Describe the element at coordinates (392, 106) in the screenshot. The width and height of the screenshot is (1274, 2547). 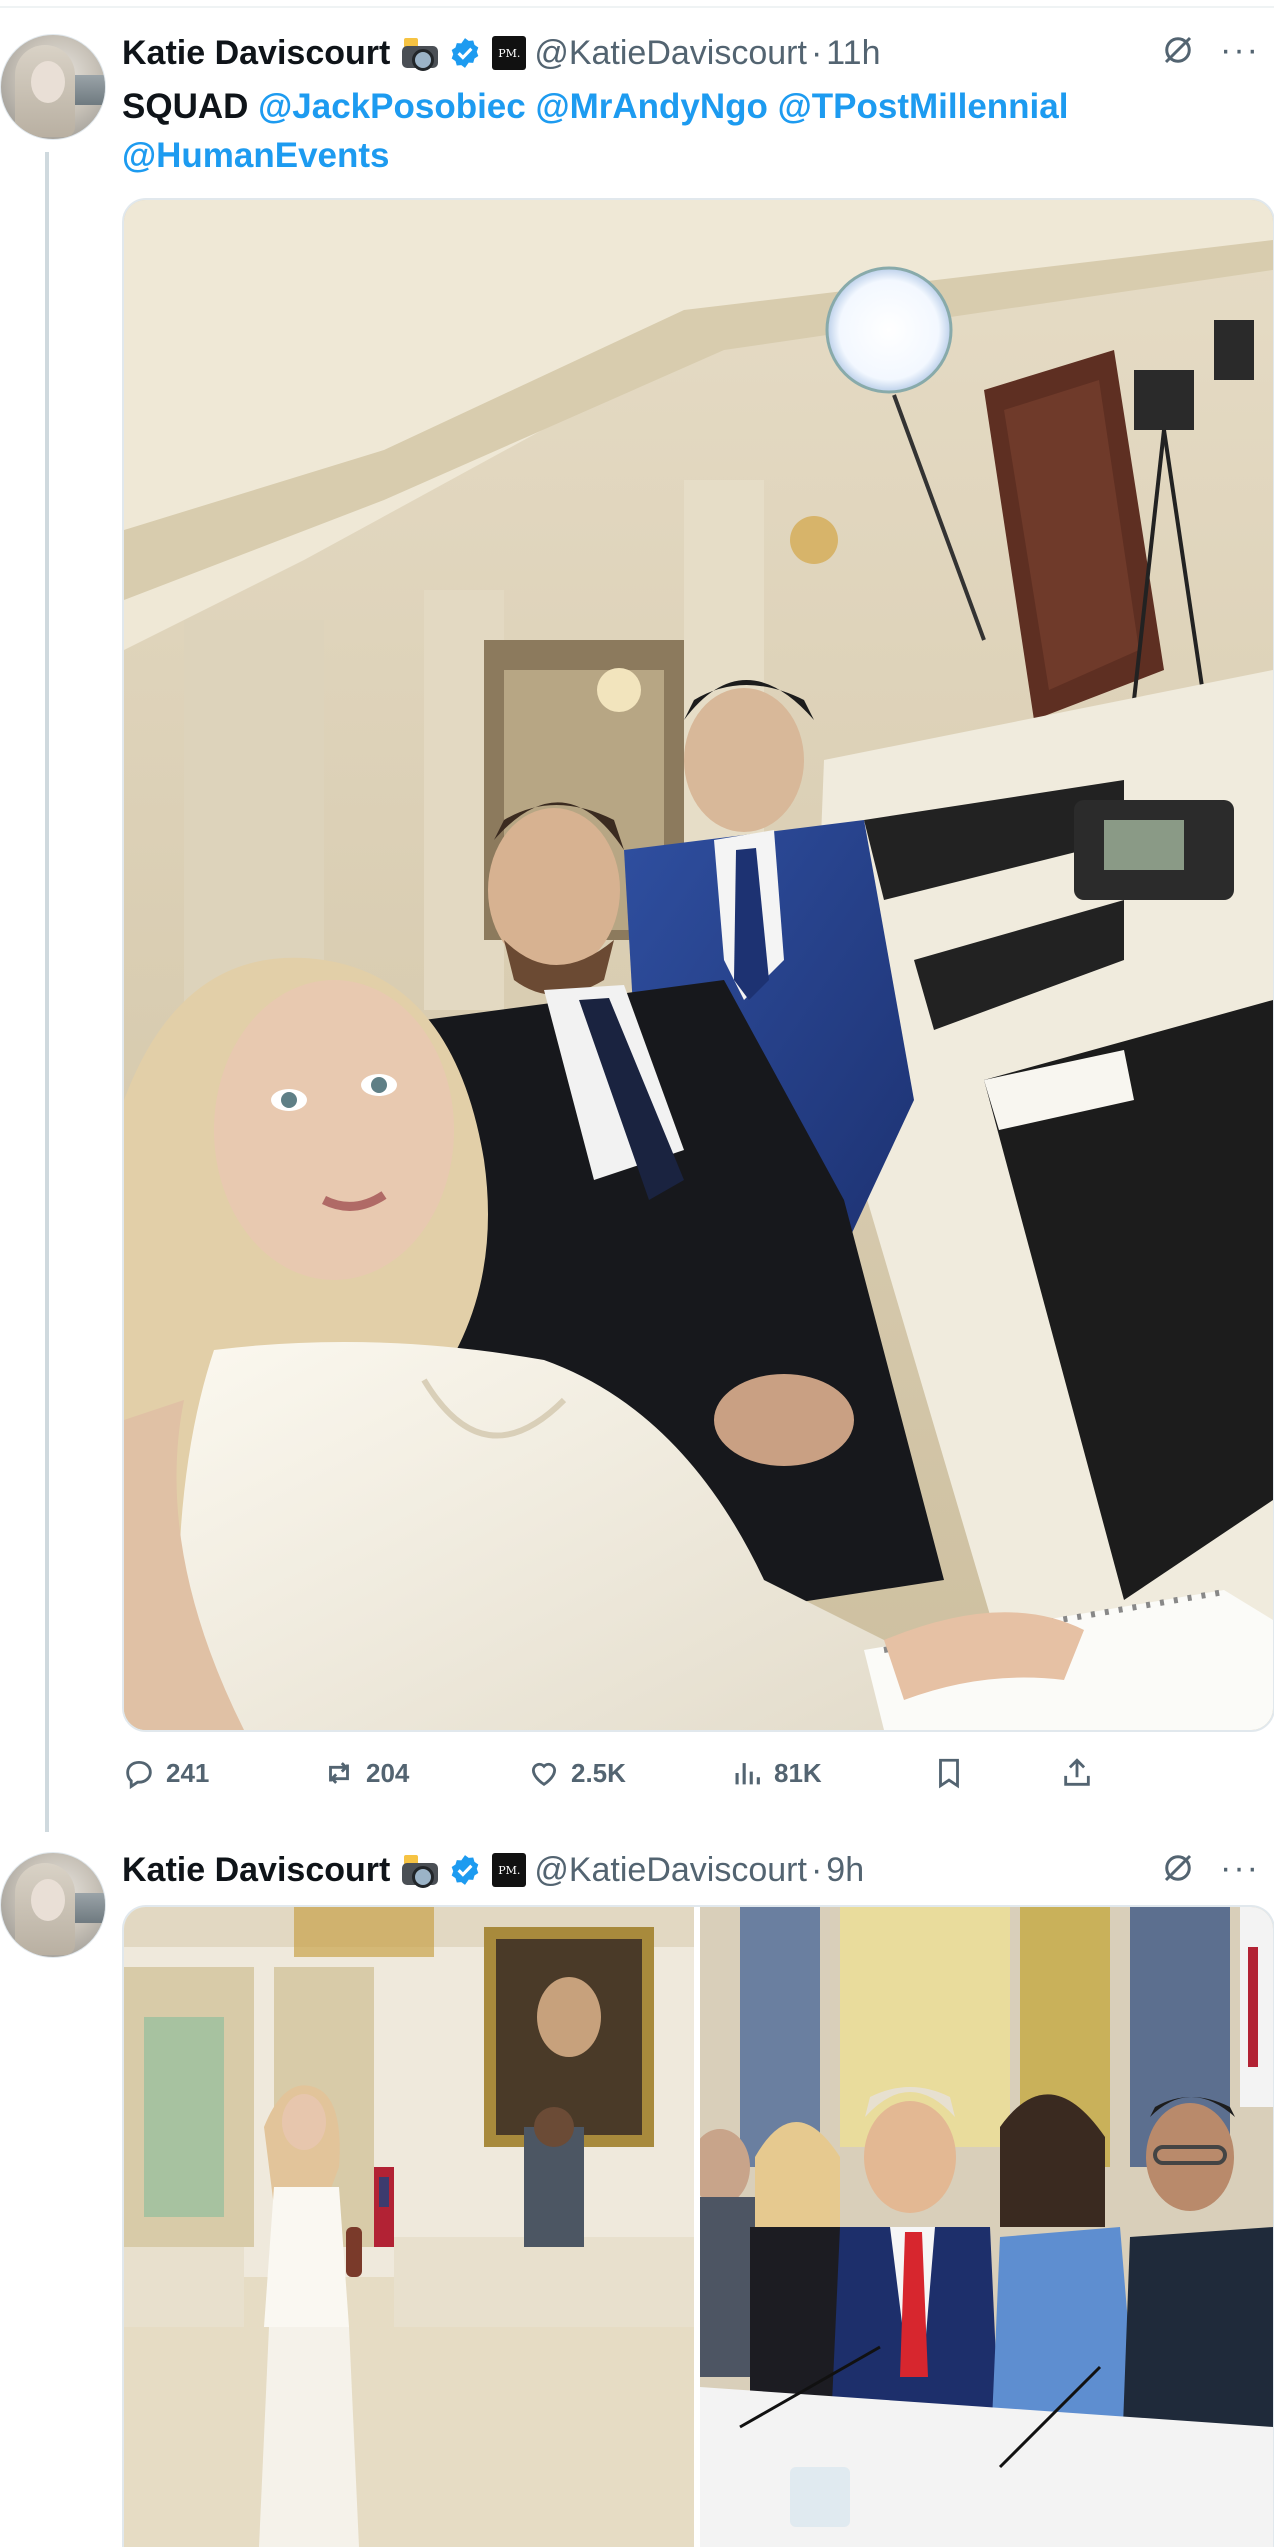
I see `mention-link: @JackPosobiec` at that location.